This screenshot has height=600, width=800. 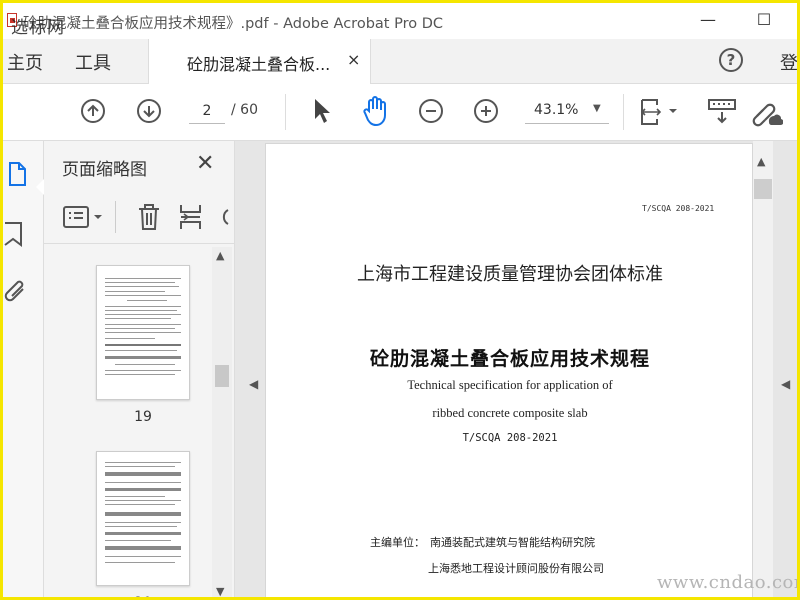 I want to click on zoom-out-icon, so click(x=431, y=111).